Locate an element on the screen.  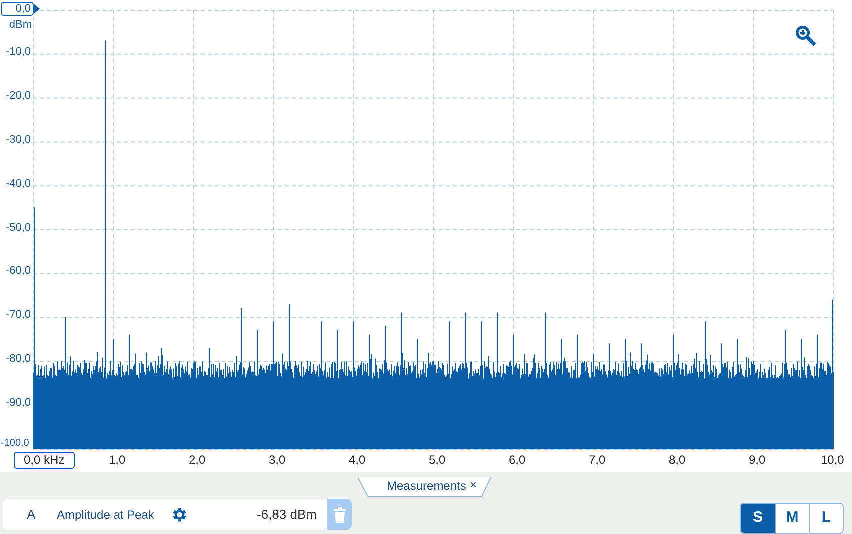
reference-level-marker: 0,0 is located at coordinates (17, 9).